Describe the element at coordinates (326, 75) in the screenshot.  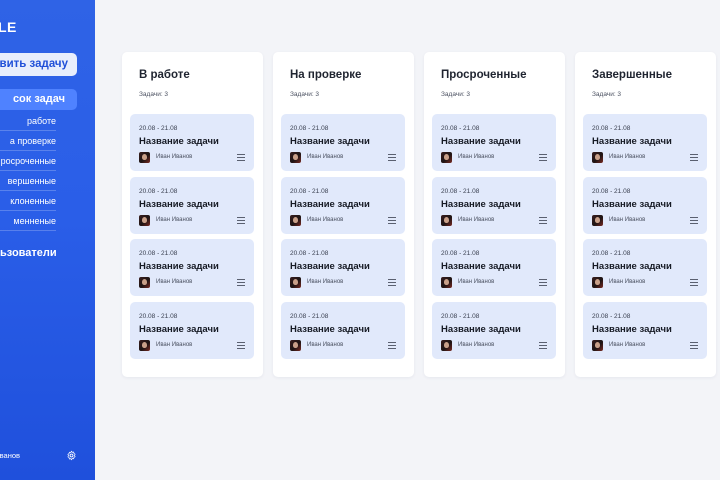
I see `column-title: На проверке` at that location.